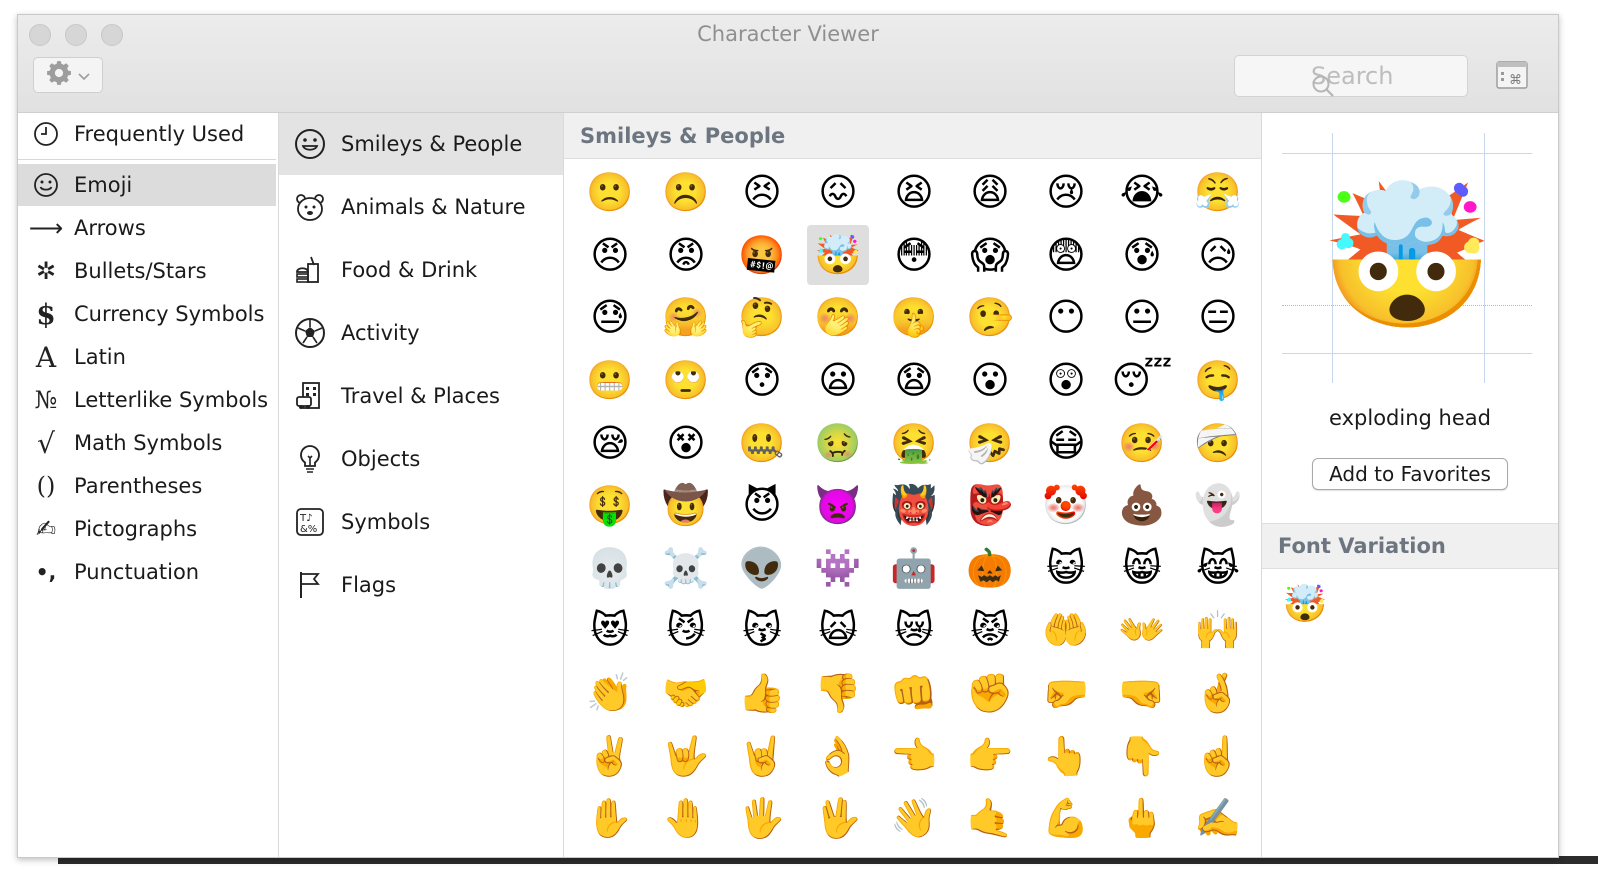 This screenshot has width=1600, height=894. Describe the element at coordinates (914, 317) in the screenshot. I see `emoji-cell: 🤫` at that location.